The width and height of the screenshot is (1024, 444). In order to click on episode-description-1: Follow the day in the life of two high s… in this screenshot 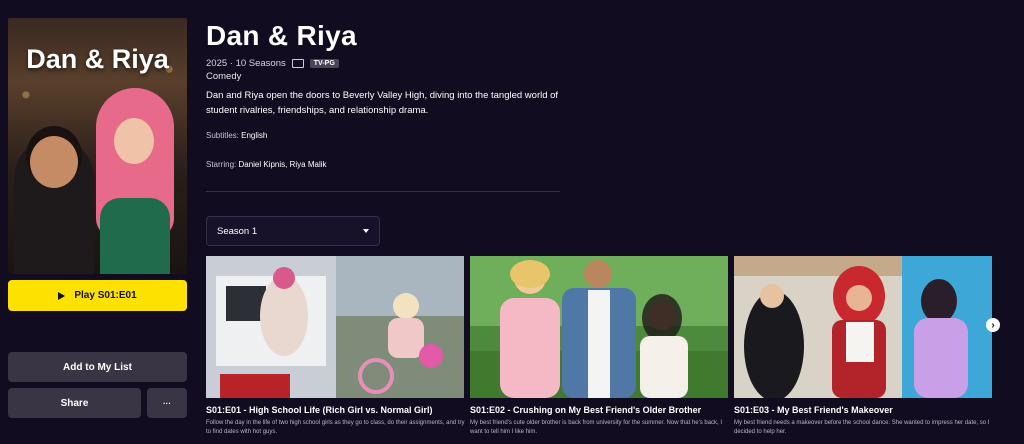, I will do `click(335, 427)`.